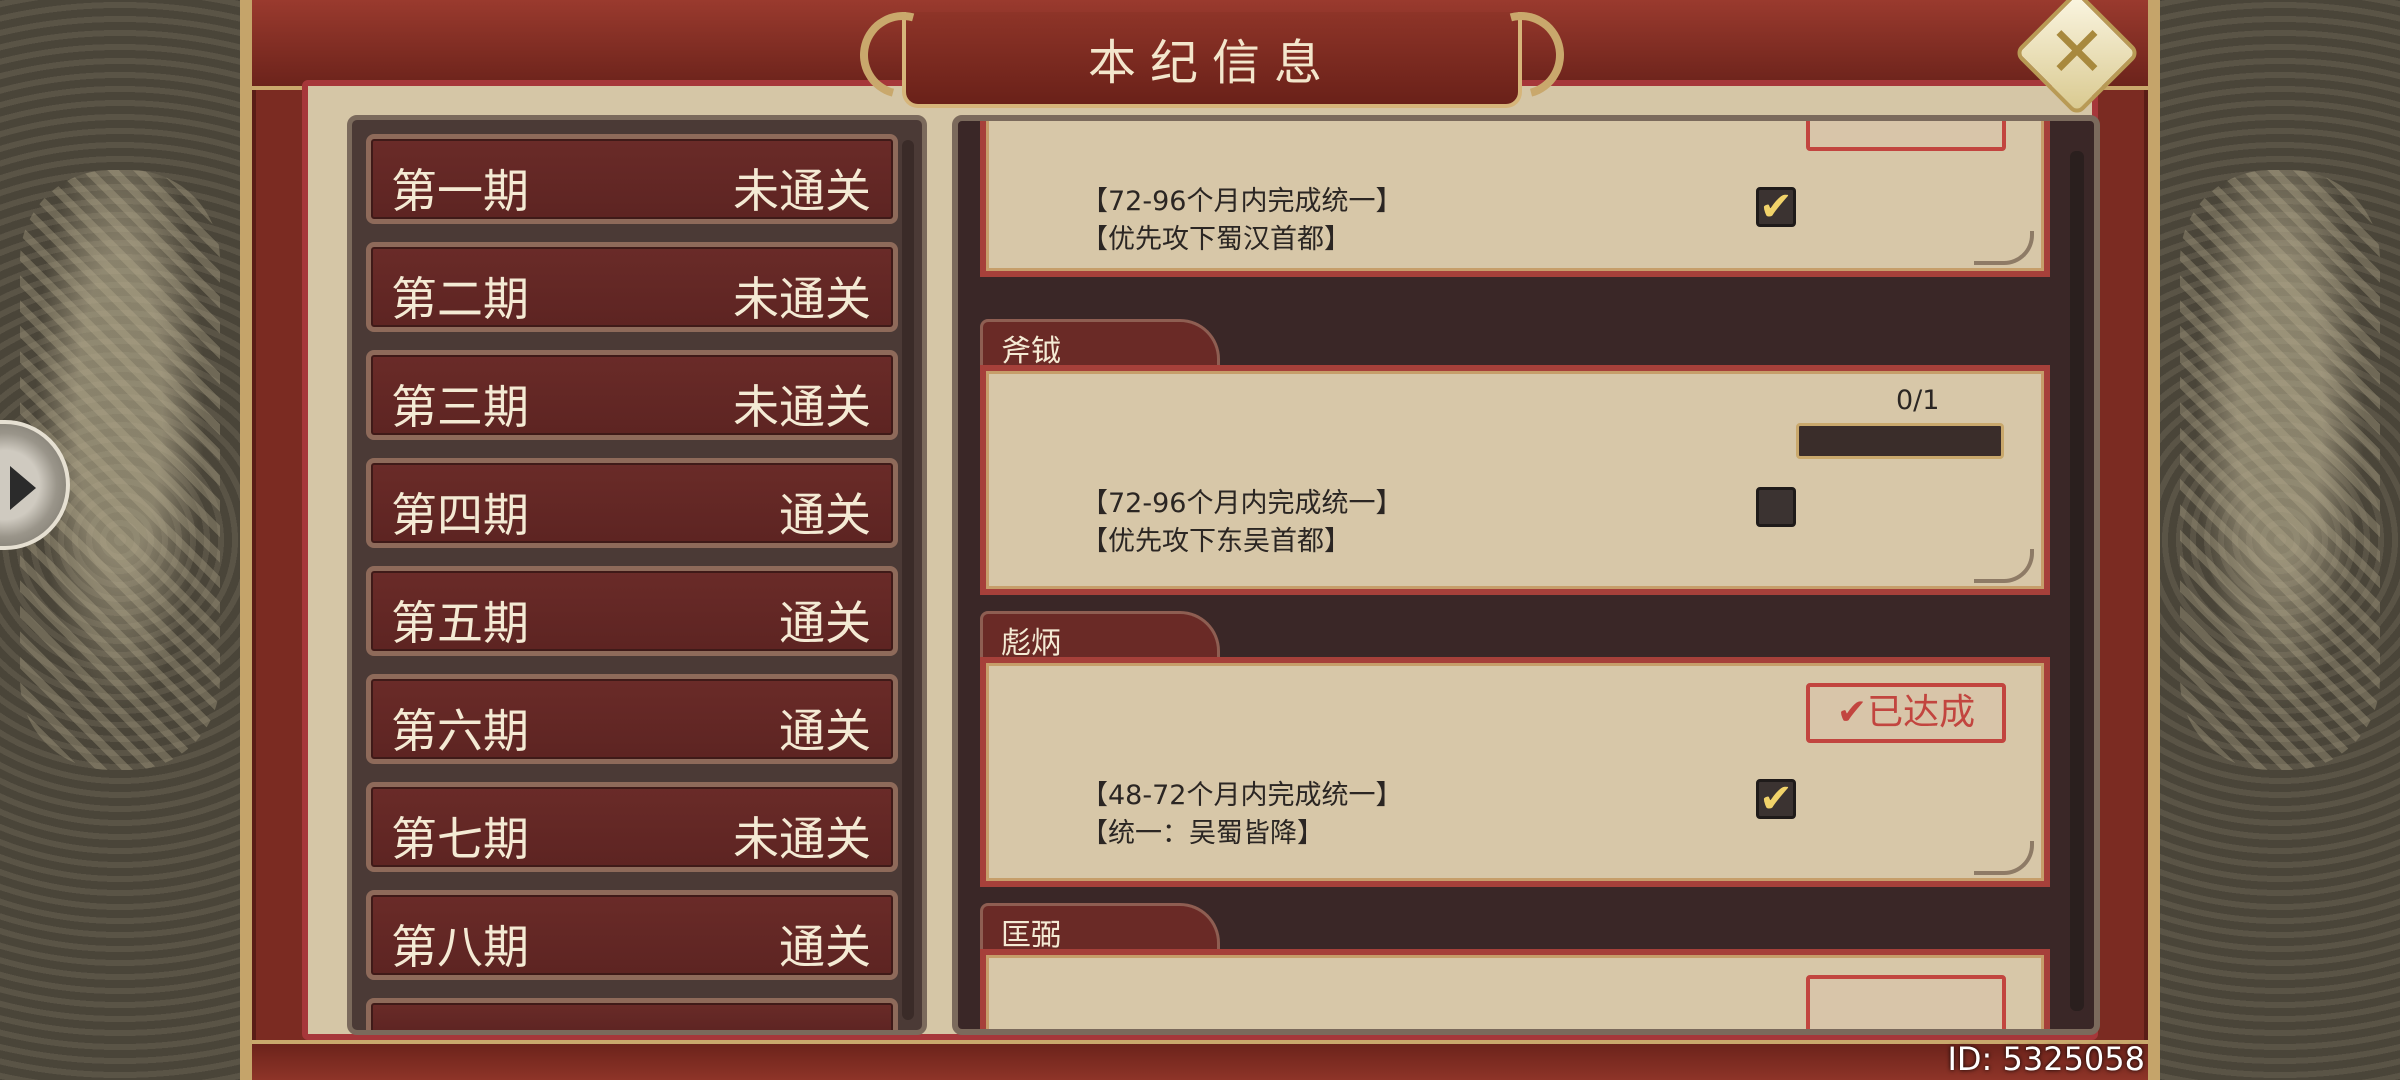 The height and width of the screenshot is (1080, 2400). Describe the element at coordinates (460, 299) in the screenshot. I see `period-name: 第二期` at that location.